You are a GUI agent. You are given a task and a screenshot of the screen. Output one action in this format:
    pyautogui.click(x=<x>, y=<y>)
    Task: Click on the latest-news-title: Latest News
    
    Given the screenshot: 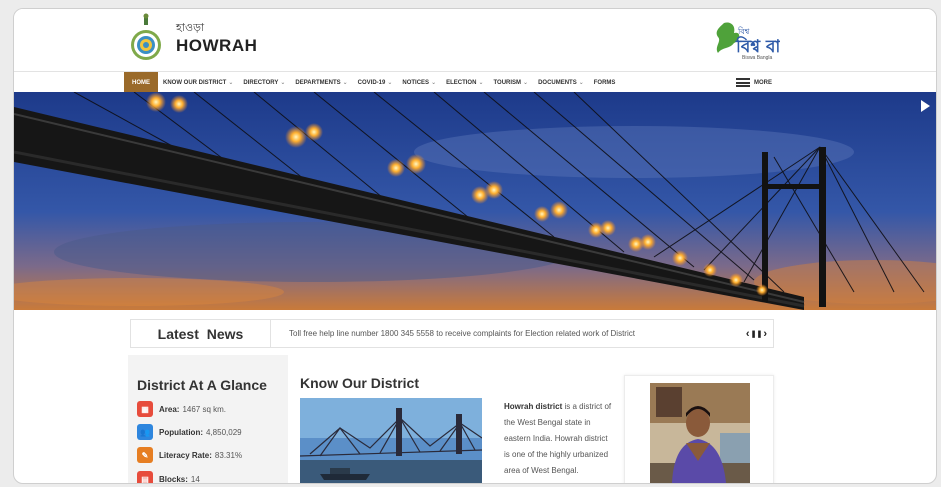 What is the action you would take?
    pyautogui.click(x=201, y=333)
    